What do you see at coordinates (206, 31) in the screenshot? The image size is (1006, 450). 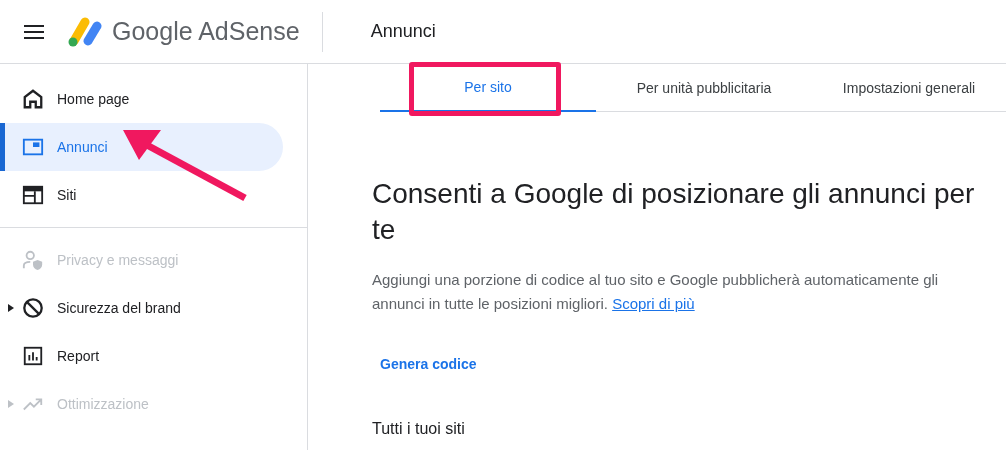 I see `logo-text: Google AdSense` at bounding box center [206, 31].